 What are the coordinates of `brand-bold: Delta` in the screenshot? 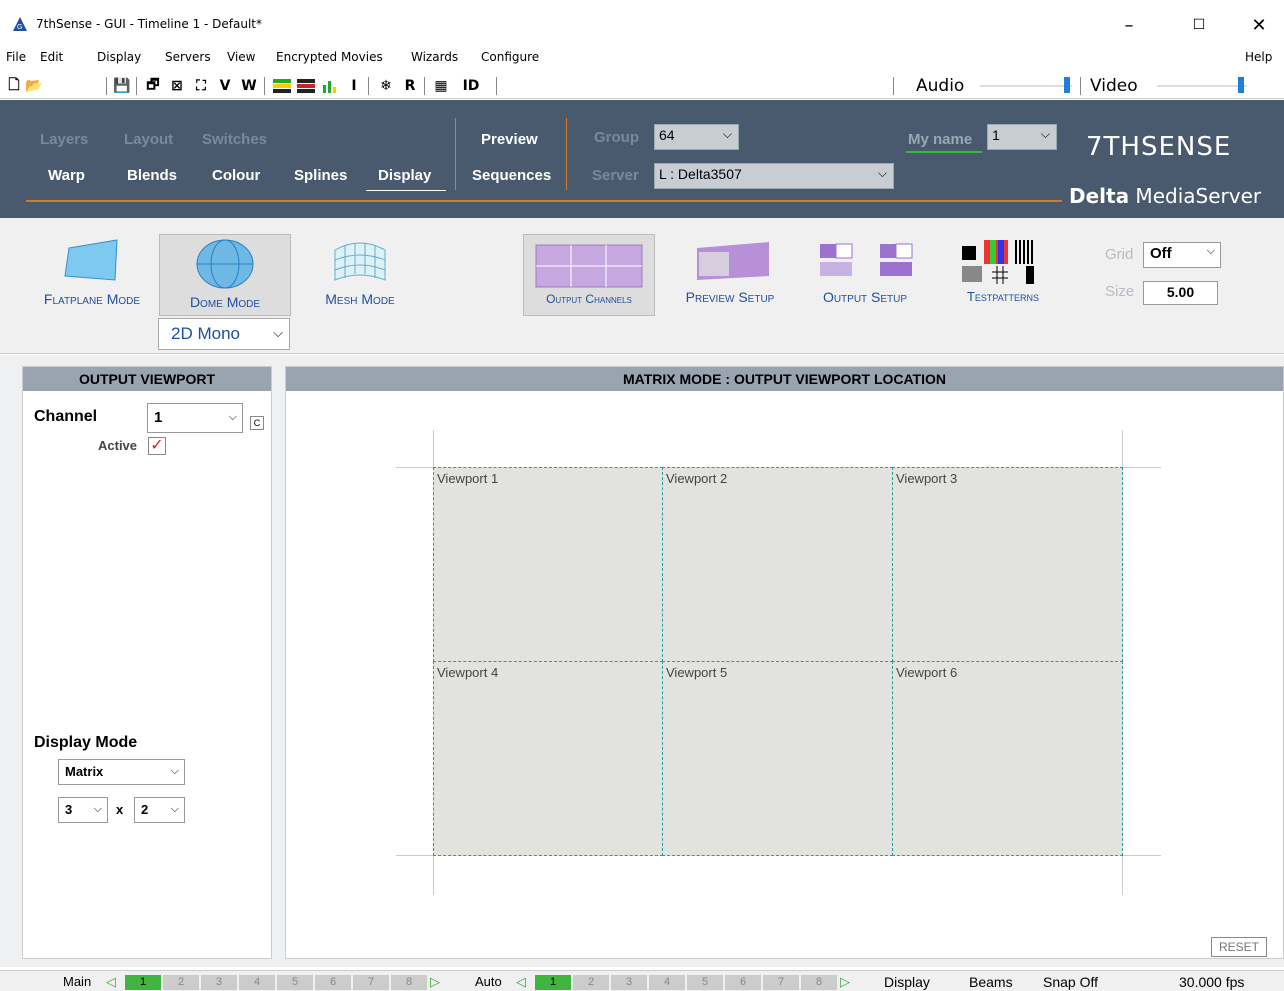 It's located at (1099, 196).